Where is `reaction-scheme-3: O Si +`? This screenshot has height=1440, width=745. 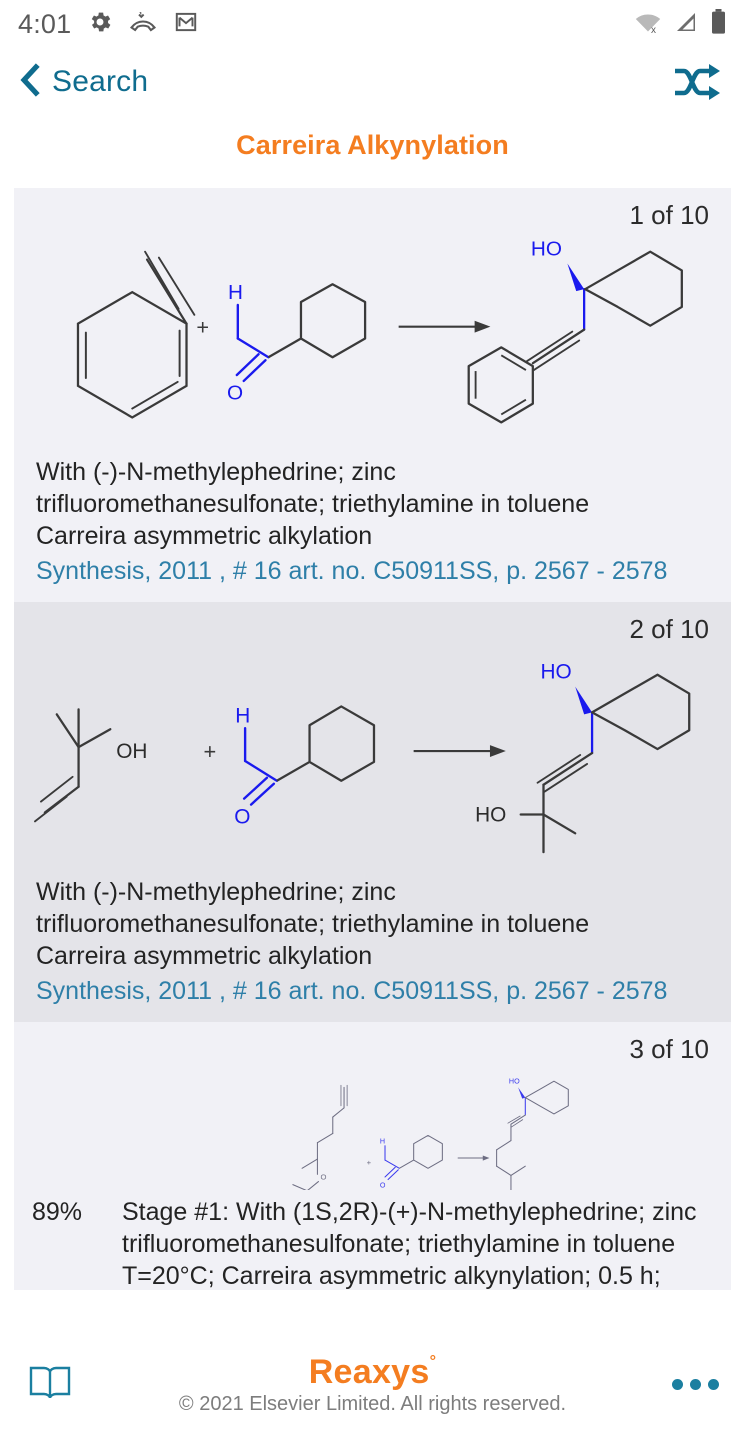
reaction-scheme-3: O Si + is located at coordinates (430, 1133).